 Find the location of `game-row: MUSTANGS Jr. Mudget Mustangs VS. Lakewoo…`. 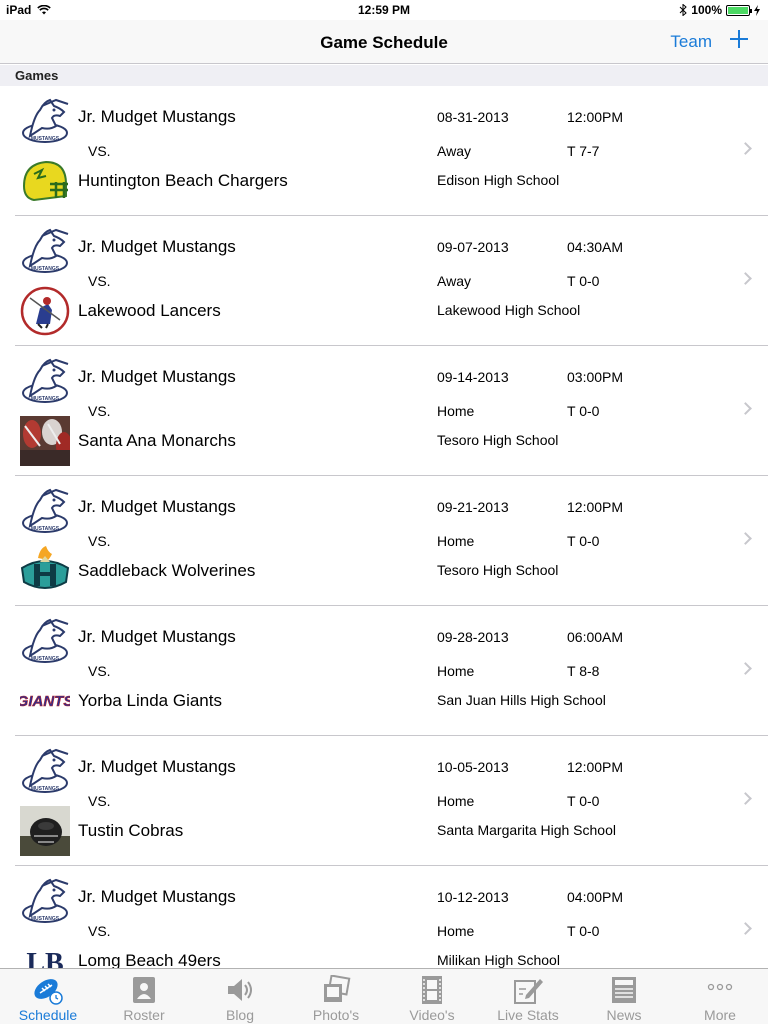

game-row: MUSTANGS Jr. Mudget Mustangs VS. Lakewoo… is located at coordinates (391, 281).